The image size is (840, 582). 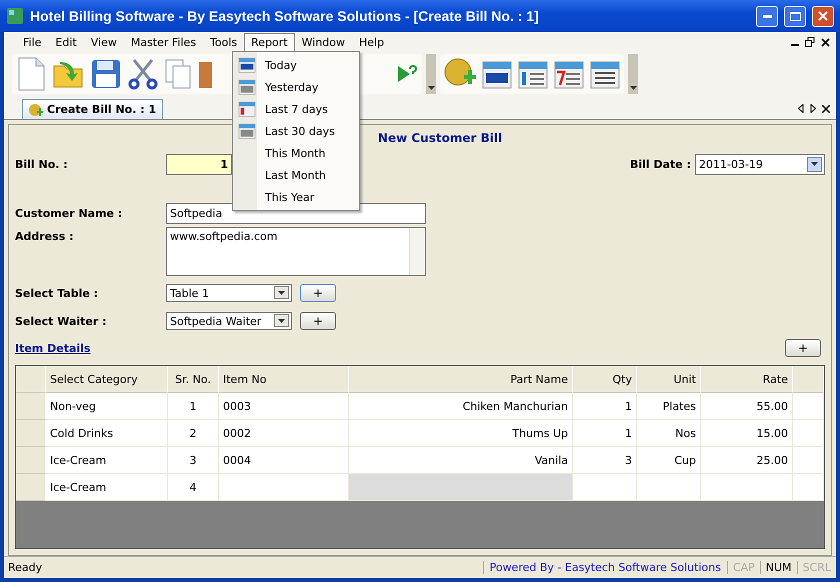 I want to click on maximize-button, so click(x=795, y=16).